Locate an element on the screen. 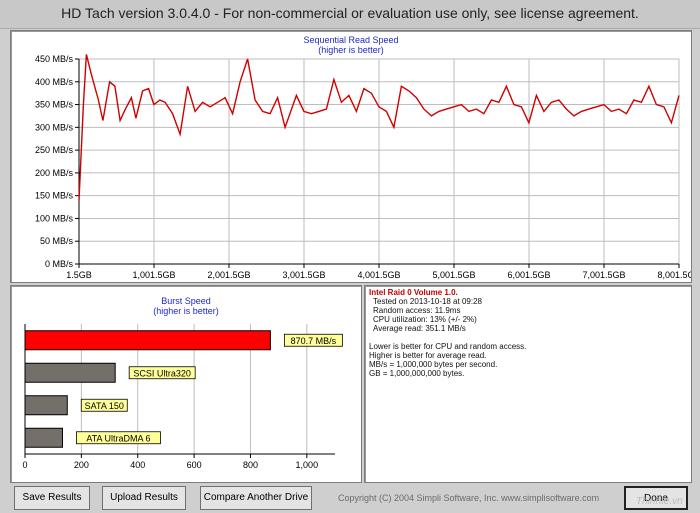 The width and height of the screenshot is (700, 513). note-line-2: Higher is better for average read. is located at coordinates (428, 355).